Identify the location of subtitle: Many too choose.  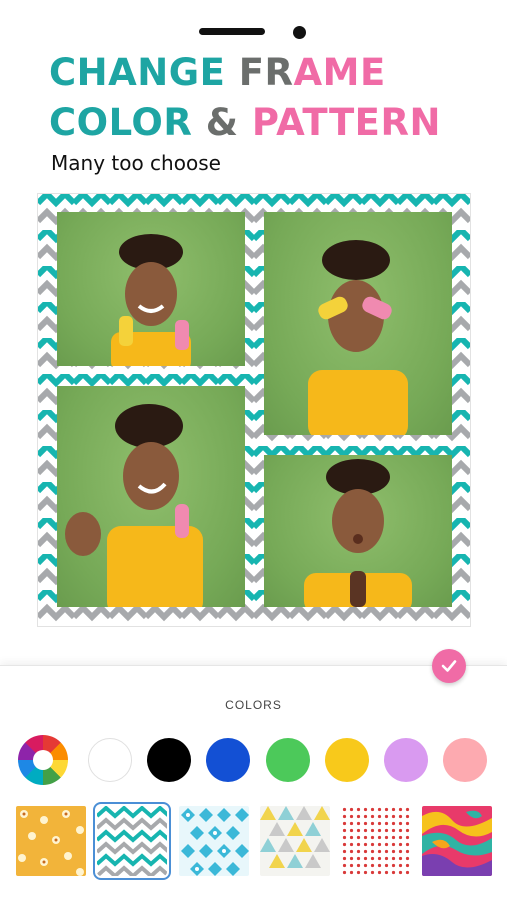
(136, 163).